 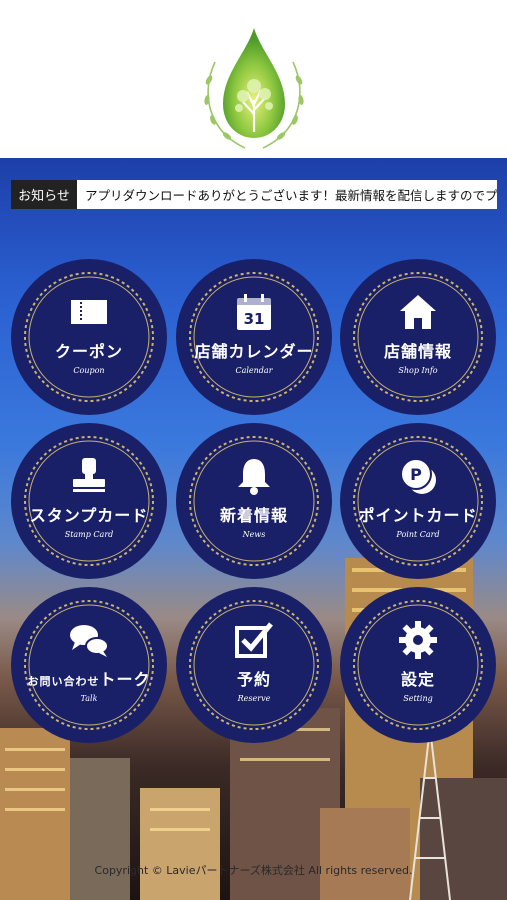 I want to click on ticket-icon, so click(x=89, y=312).